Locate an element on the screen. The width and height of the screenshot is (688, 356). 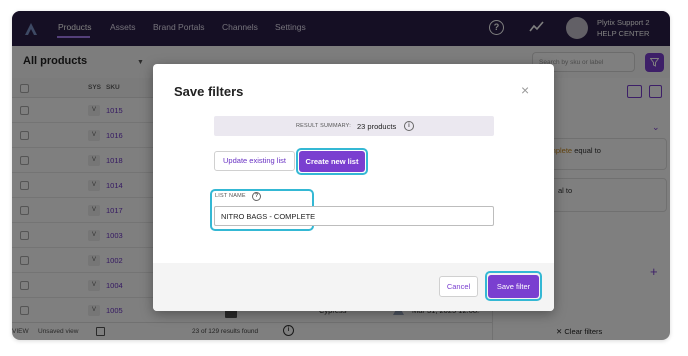
cancel-button: Cancel is located at coordinates (458, 286).